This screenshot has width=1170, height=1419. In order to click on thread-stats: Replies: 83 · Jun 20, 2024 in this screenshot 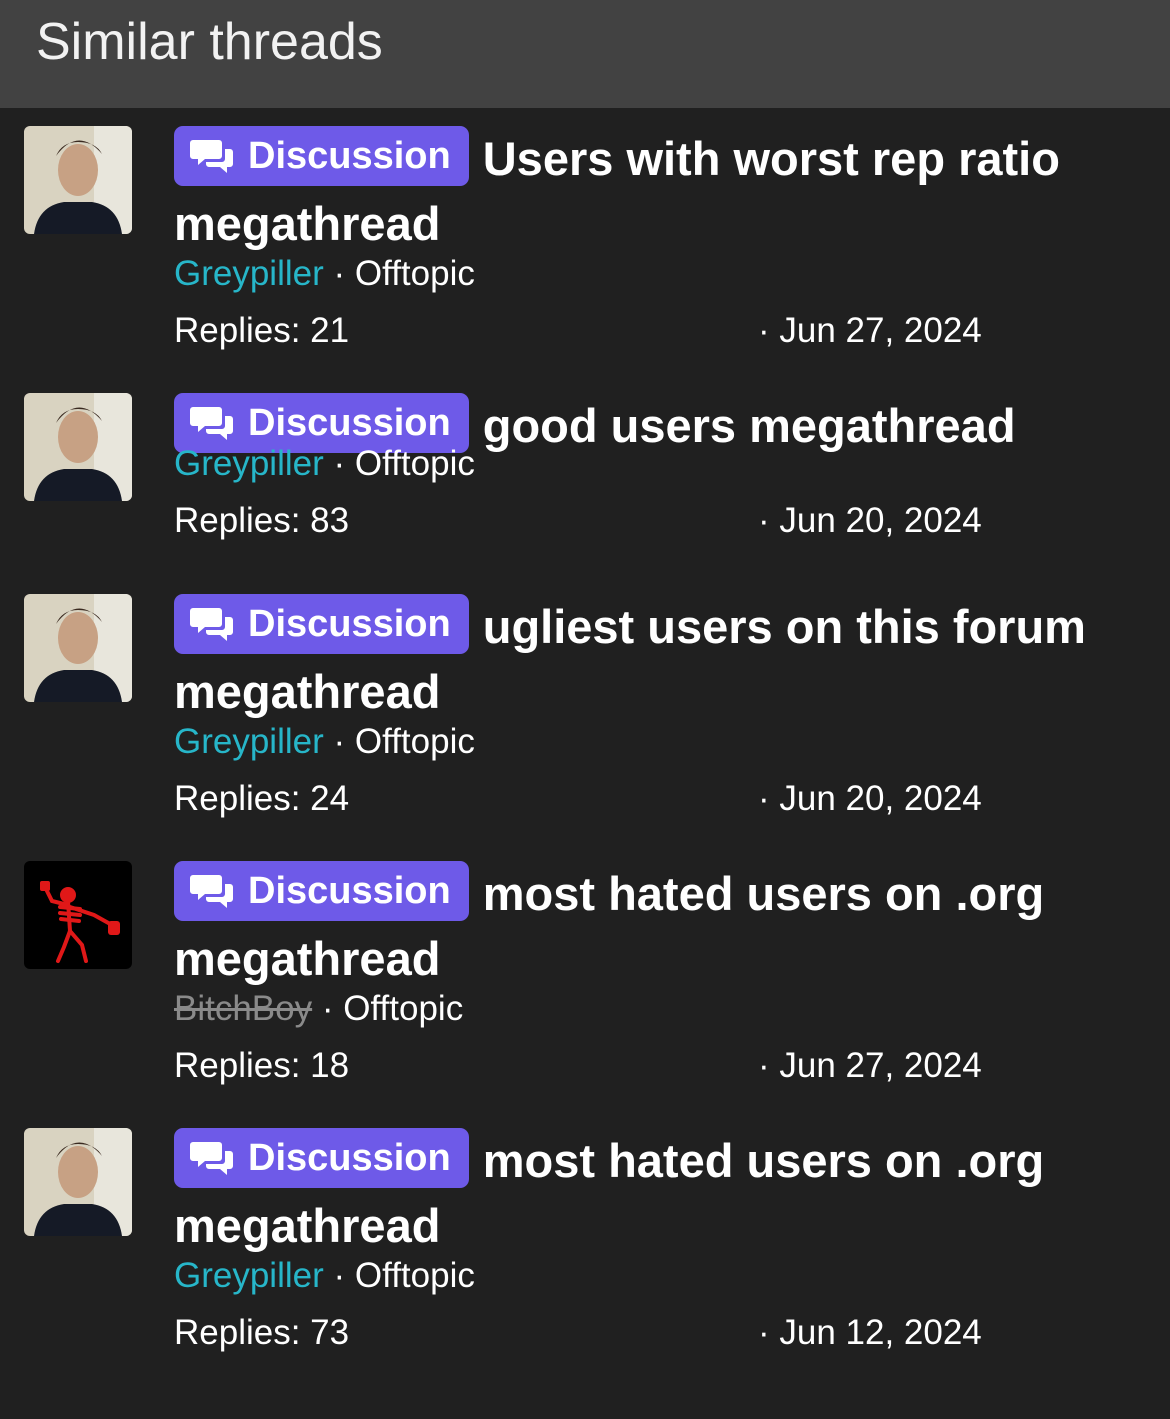, I will do `click(654, 521)`.